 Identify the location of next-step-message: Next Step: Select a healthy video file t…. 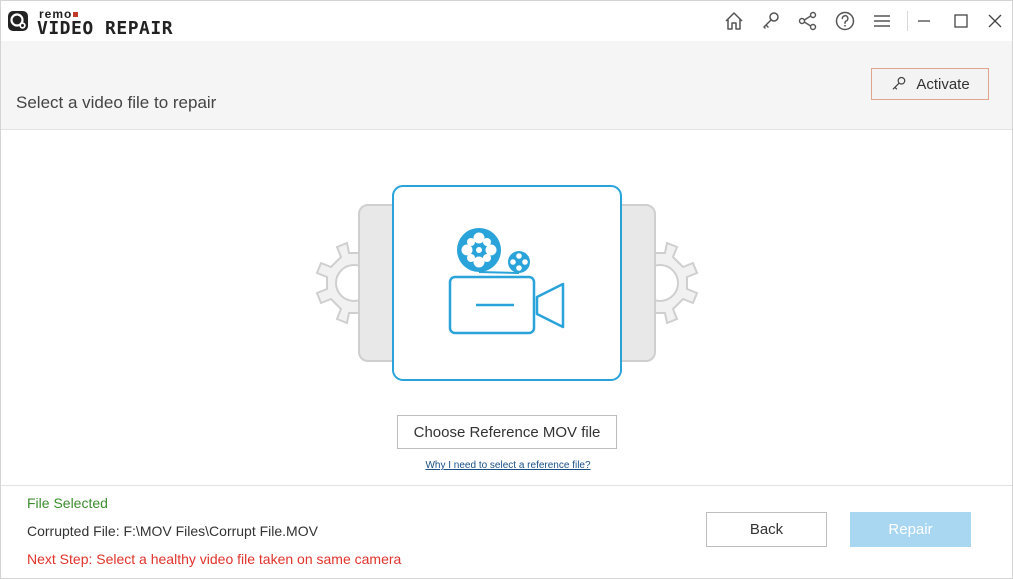
(214, 559).